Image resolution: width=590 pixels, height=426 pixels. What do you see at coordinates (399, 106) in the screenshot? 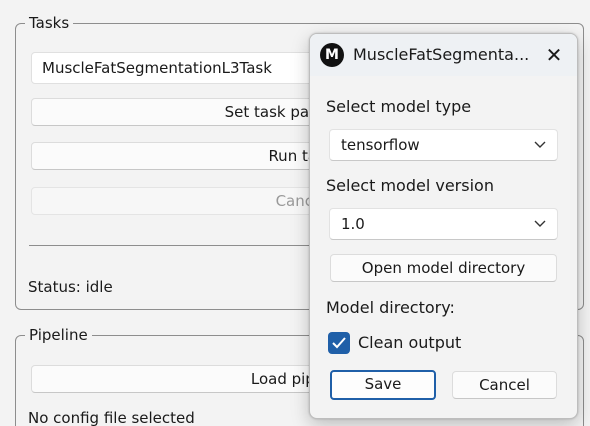
I see `model-type-label: Select model type` at bounding box center [399, 106].